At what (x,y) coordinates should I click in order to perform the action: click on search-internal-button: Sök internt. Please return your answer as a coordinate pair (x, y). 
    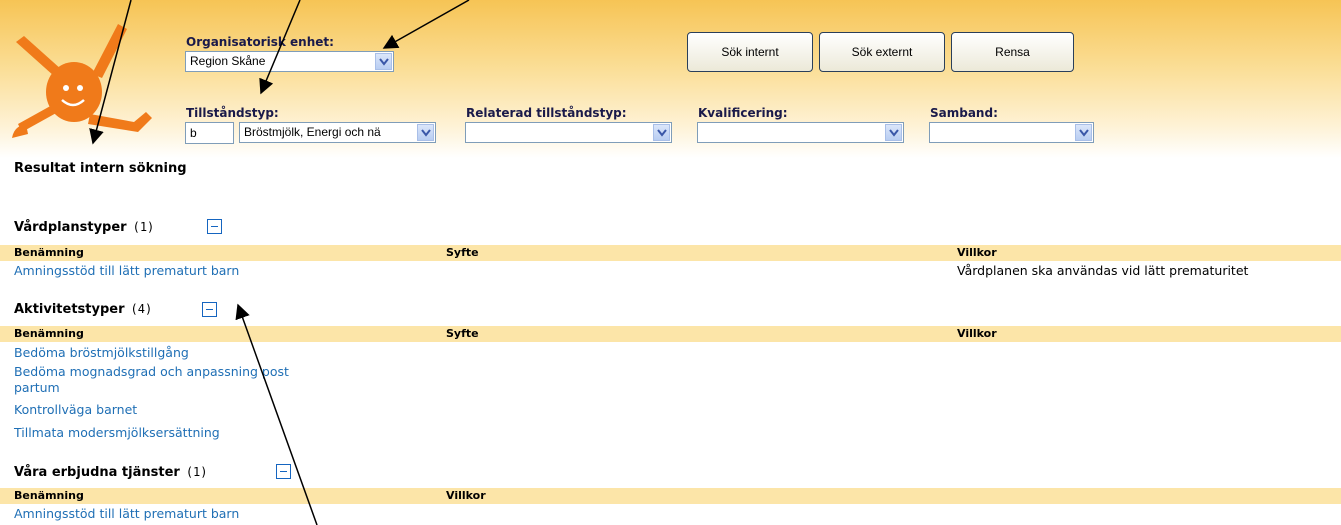
    Looking at the image, I should click on (750, 52).